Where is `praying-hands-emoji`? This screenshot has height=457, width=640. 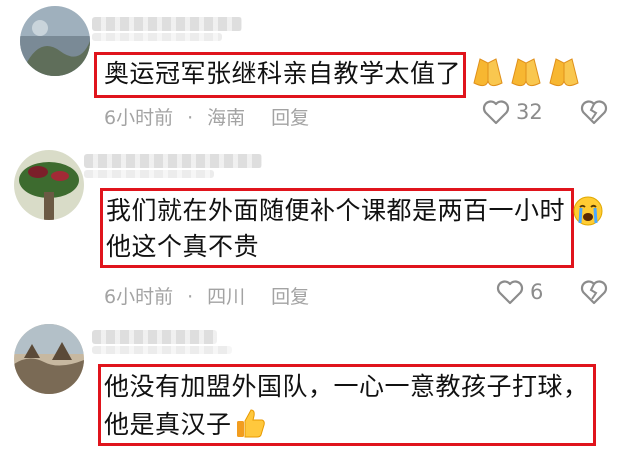
praying-hands-emoji is located at coordinates (530, 75).